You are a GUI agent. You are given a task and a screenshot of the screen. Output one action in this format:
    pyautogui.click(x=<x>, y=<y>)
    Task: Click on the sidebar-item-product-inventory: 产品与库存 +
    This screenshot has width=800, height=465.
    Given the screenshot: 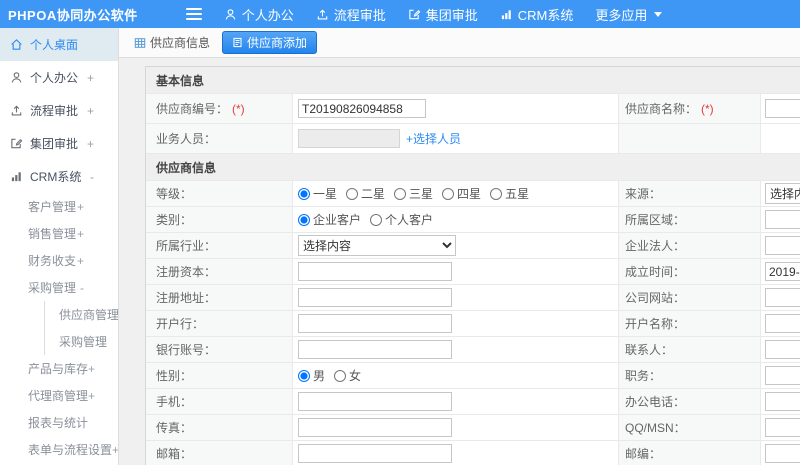 What is the action you would take?
    pyautogui.click(x=59, y=368)
    